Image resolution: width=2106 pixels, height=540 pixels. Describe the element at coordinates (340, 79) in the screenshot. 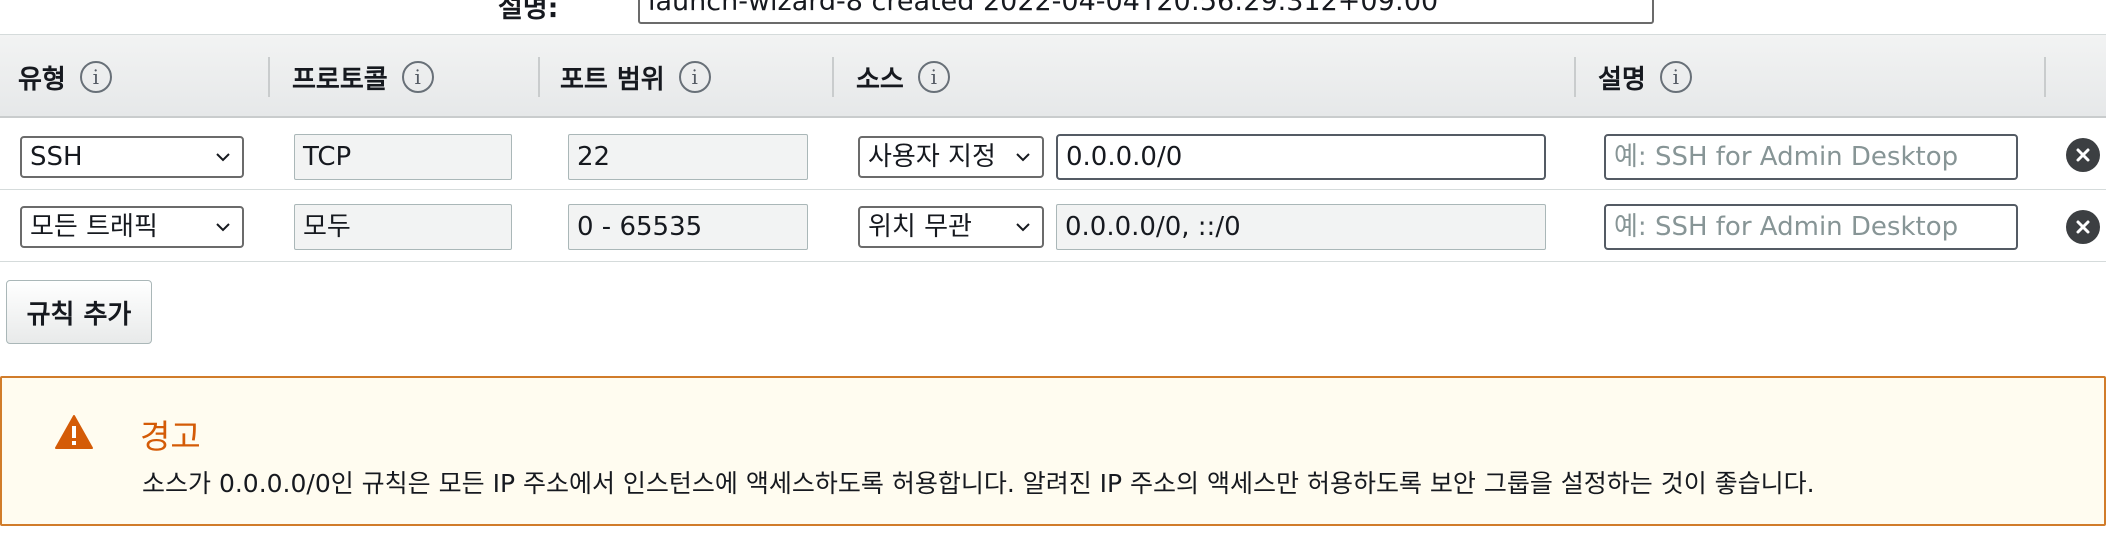

I see `column-header-label: 프로토콜` at that location.